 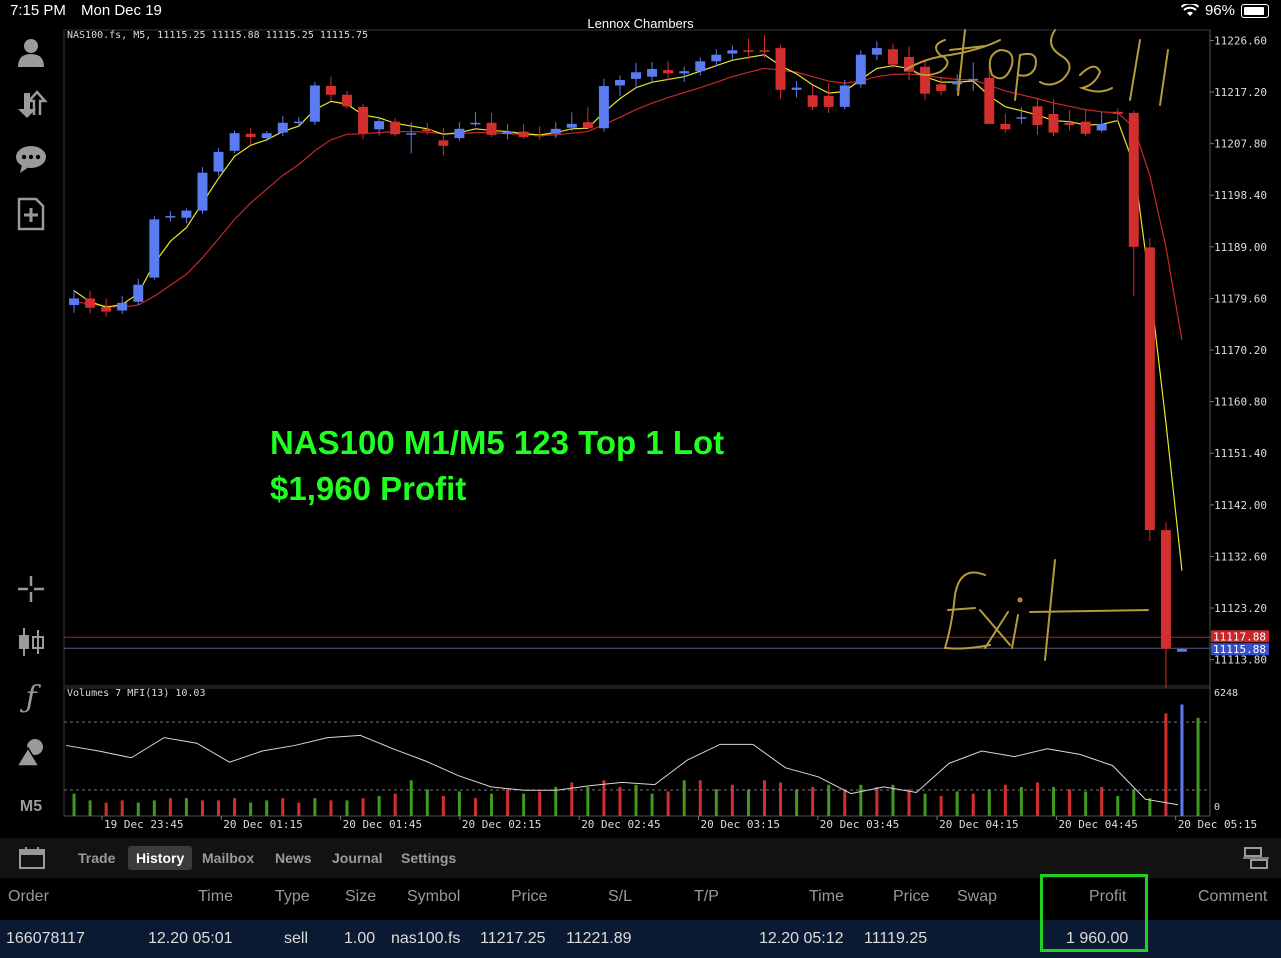 I want to click on col-swap: Swap, so click(x=977, y=897).